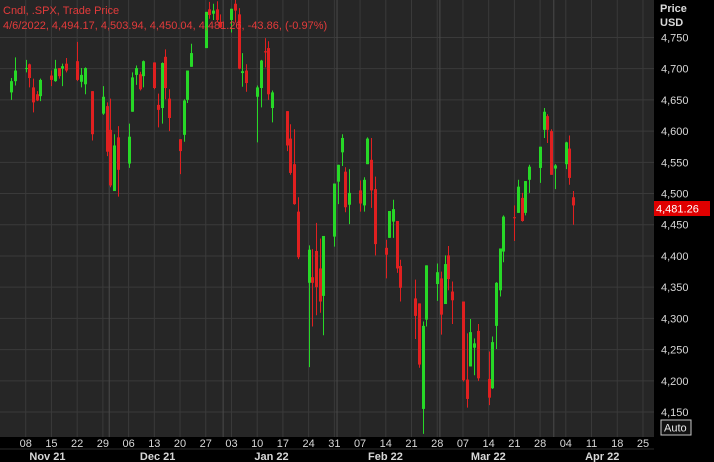 Image resolution: width=714 pixels, height=462 pixels. What do you see at coordinates (675, 429) in the screenshot?
I see `auto-button-label: Auto` at bounding box center [675, 429].